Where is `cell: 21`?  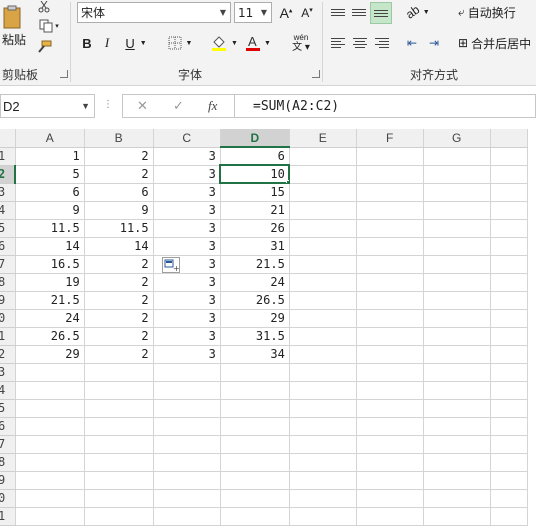
cell: 21 is located at coordinates (255, 210).